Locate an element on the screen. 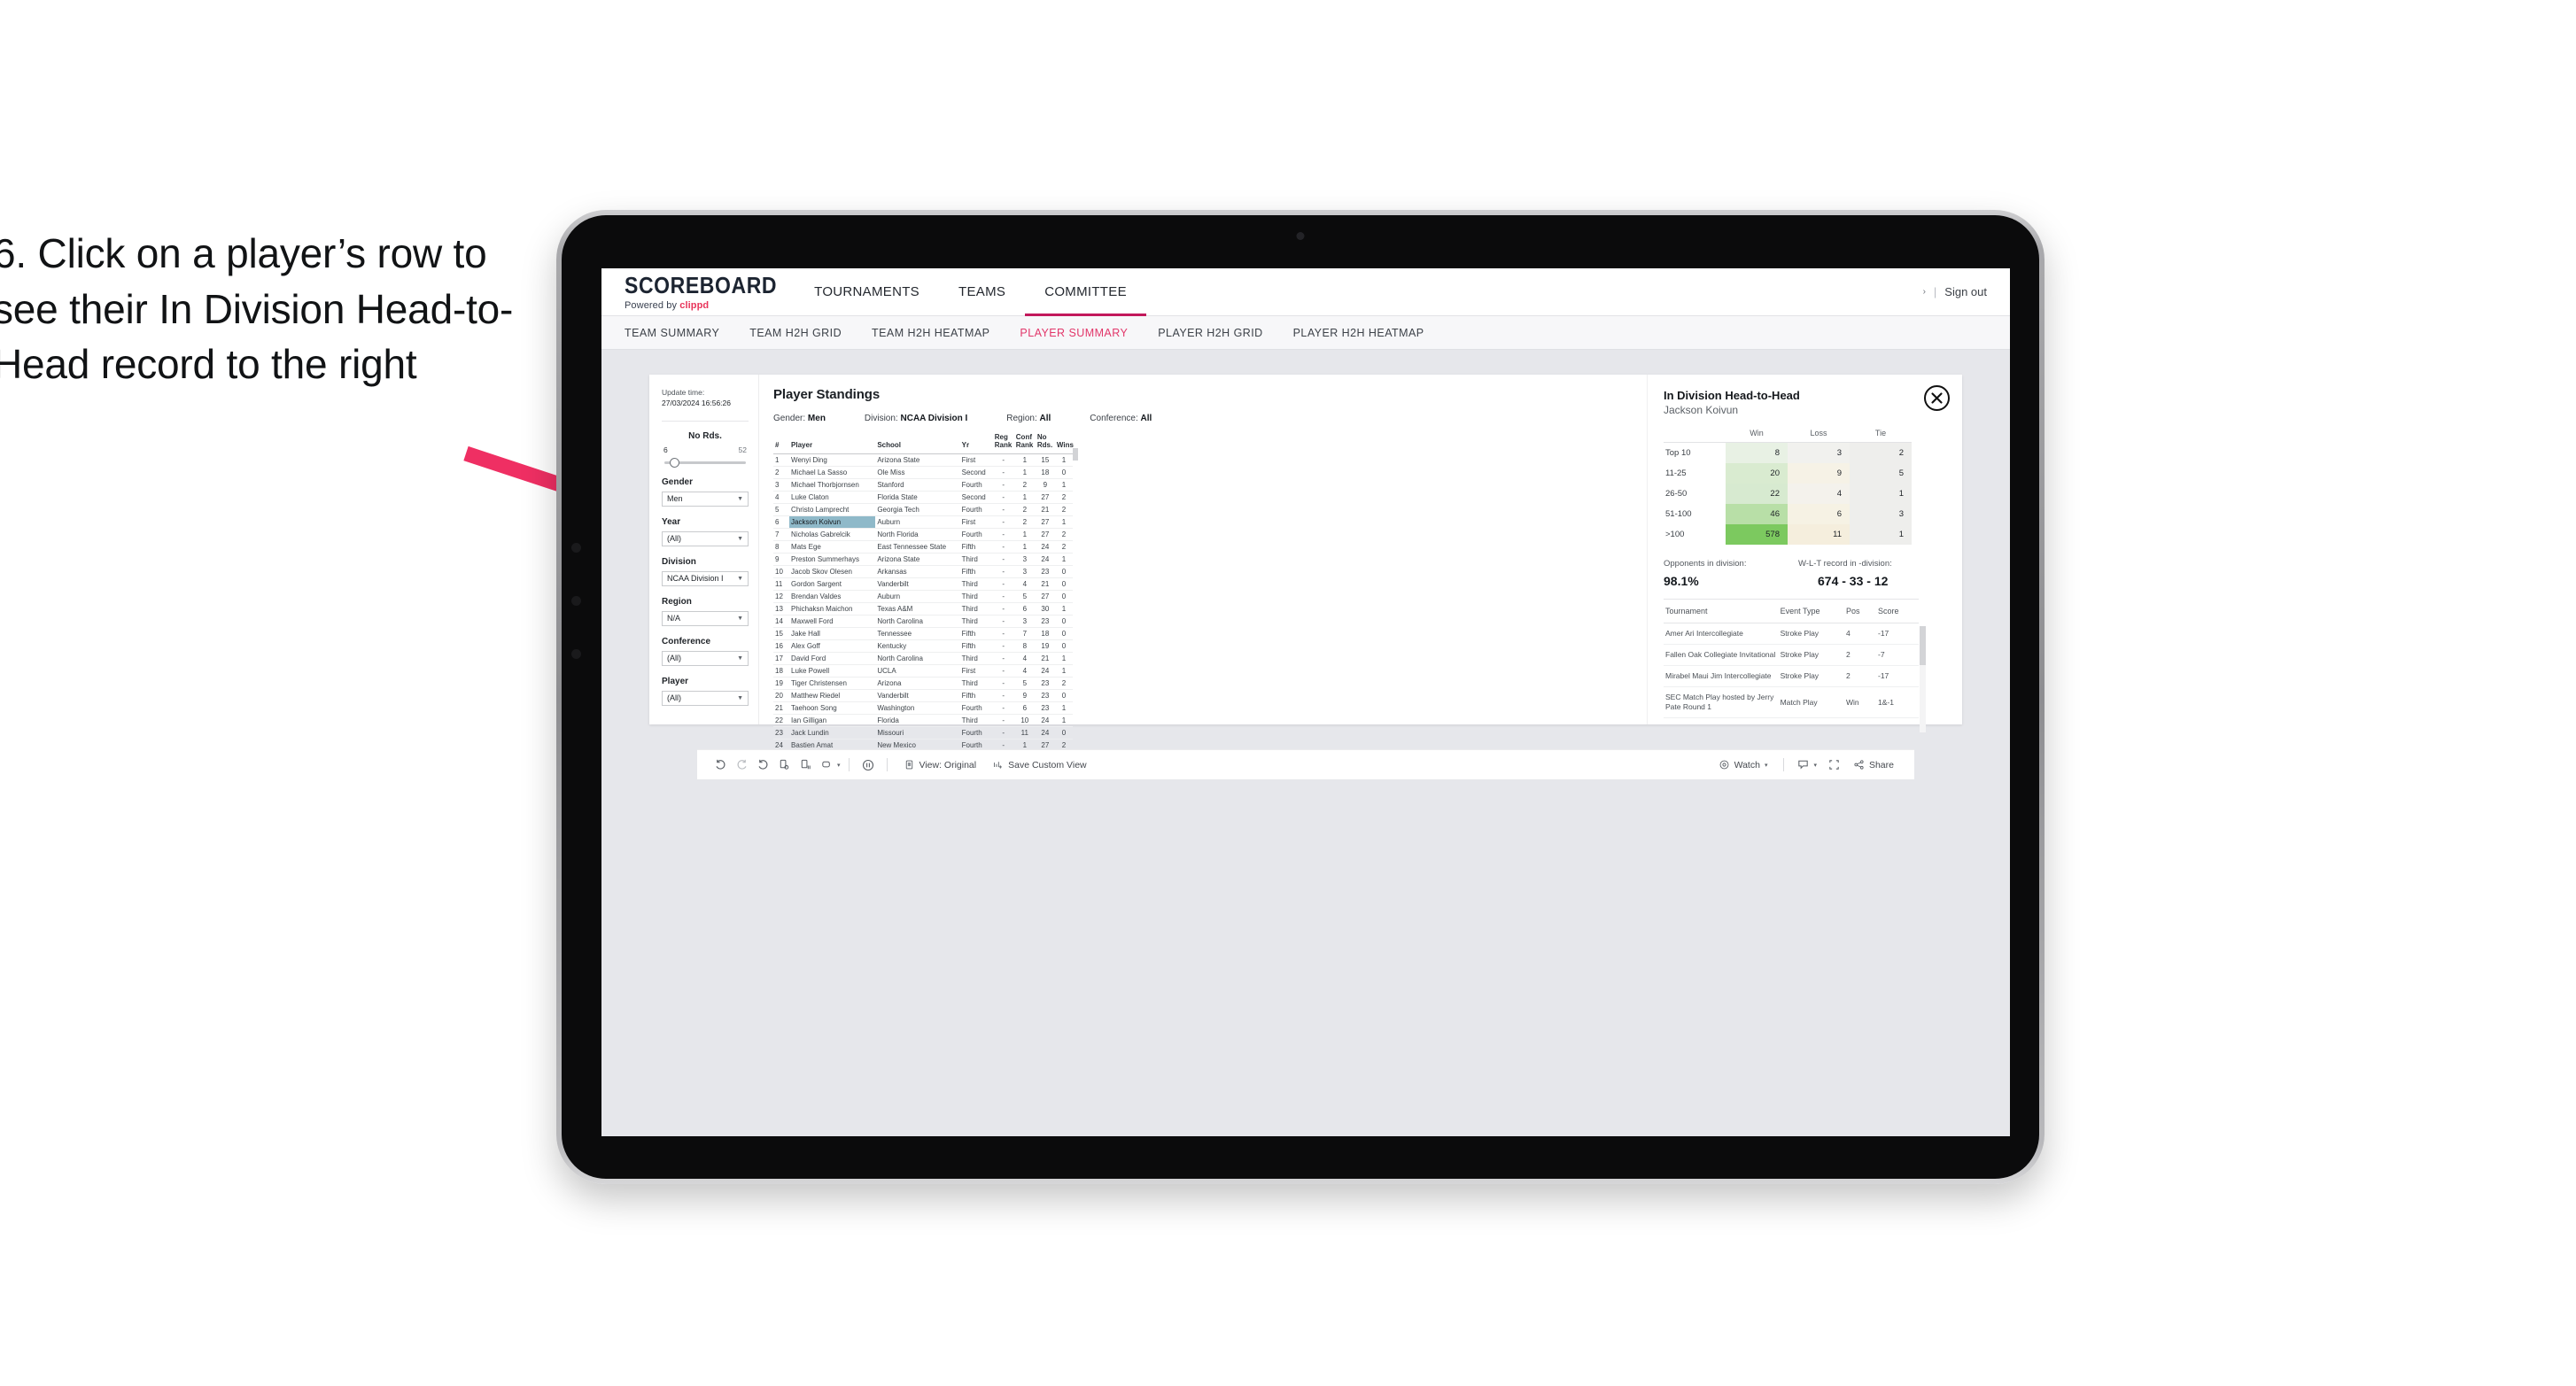  logo-tagline-prefix: Powered by is located at coordinates (652, 305).